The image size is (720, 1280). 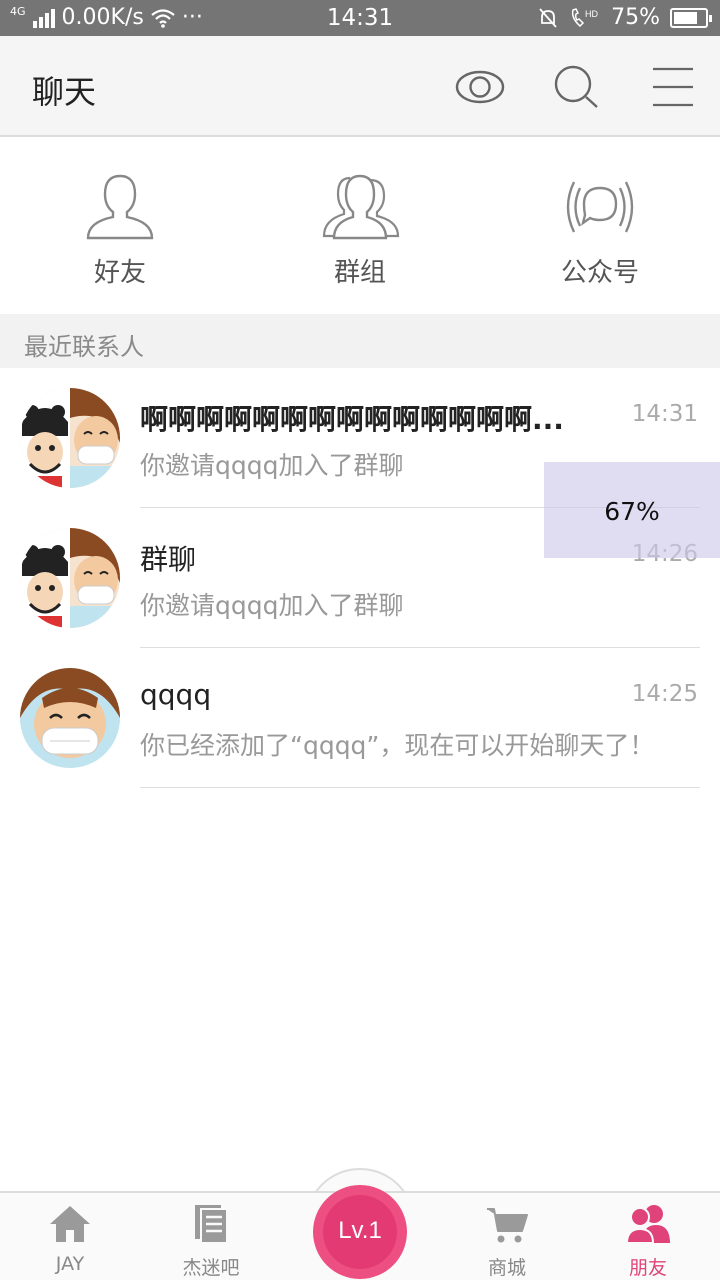 I want to click on level-button: Lv.1, so click(x=360, y=1232).